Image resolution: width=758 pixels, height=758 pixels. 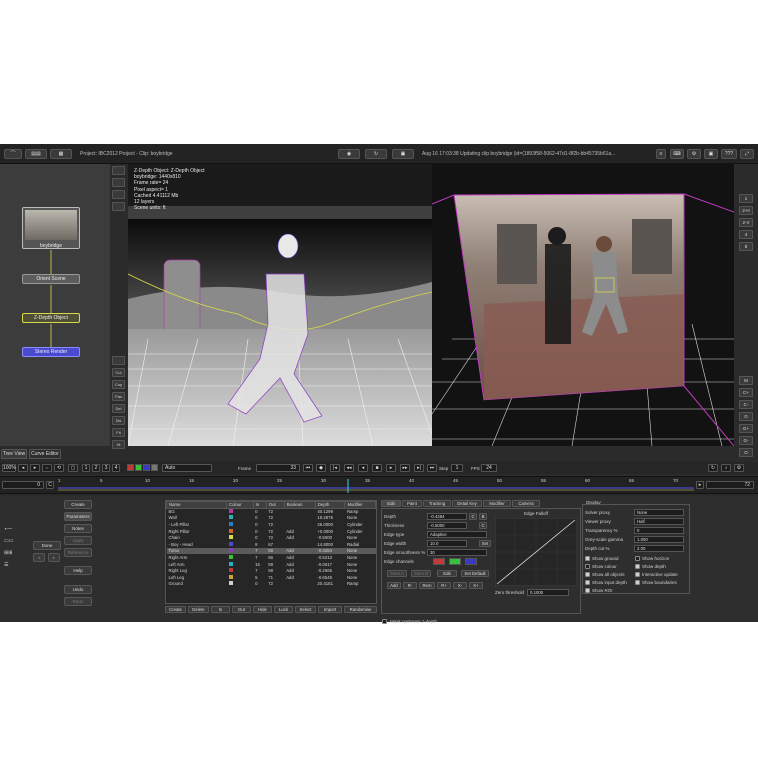 What do you see at coordinates (86, 468) in the screenshot?
I see `page-1: 1` at bounding box center [86, 468].